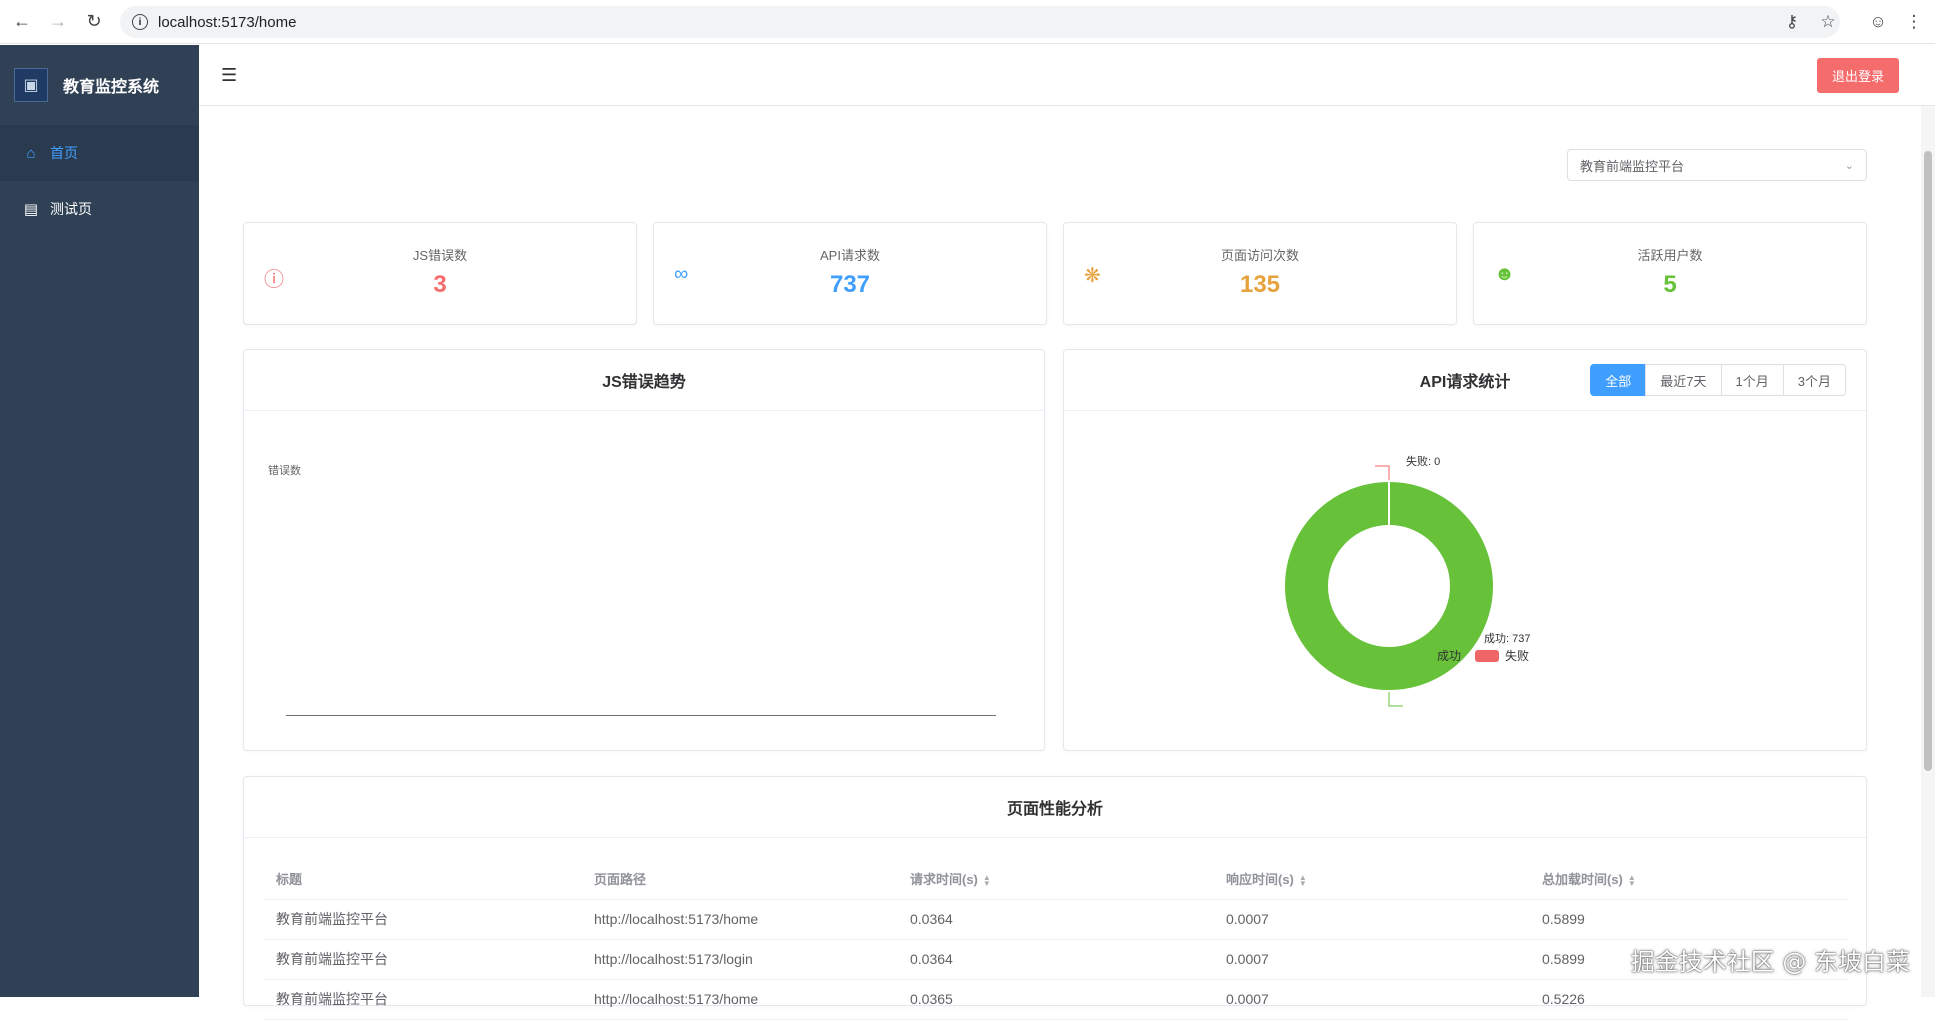  I want to click on stat-card-page-views: ❋ 页面访问次数 135, so click(1260, 273).